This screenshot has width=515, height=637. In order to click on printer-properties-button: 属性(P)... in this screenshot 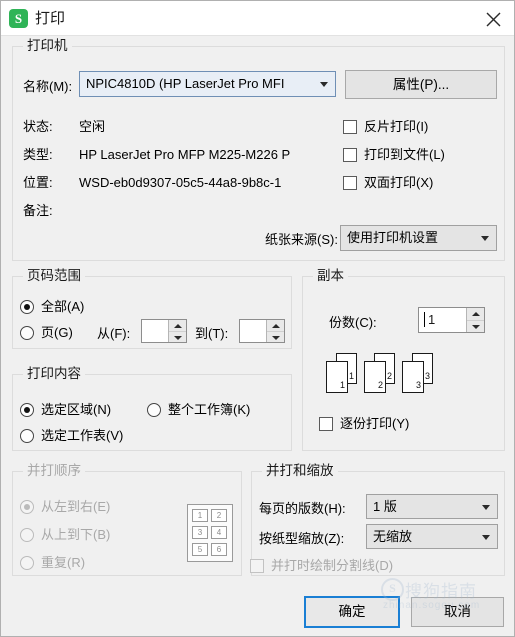, I will do `click(421, 84)`.